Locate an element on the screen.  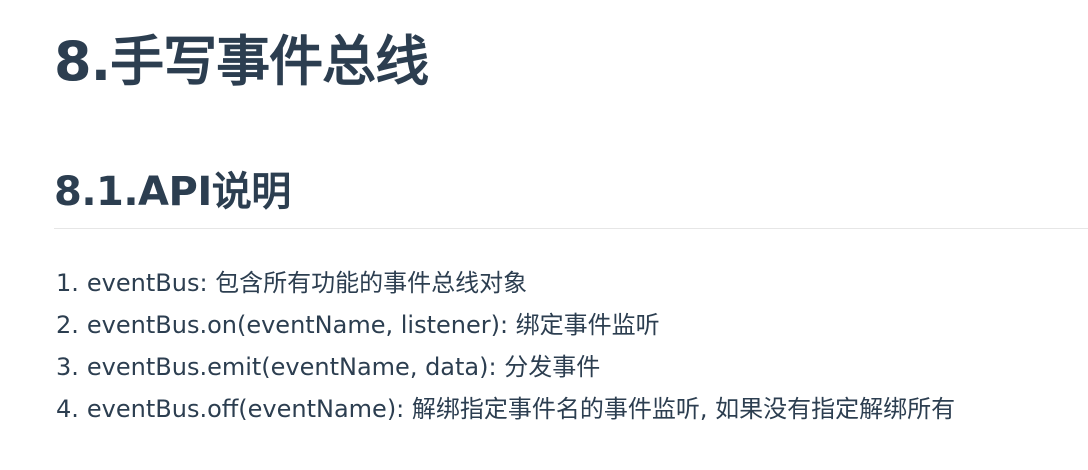
list-item-number: 3. is located at coordinates (67, 367).